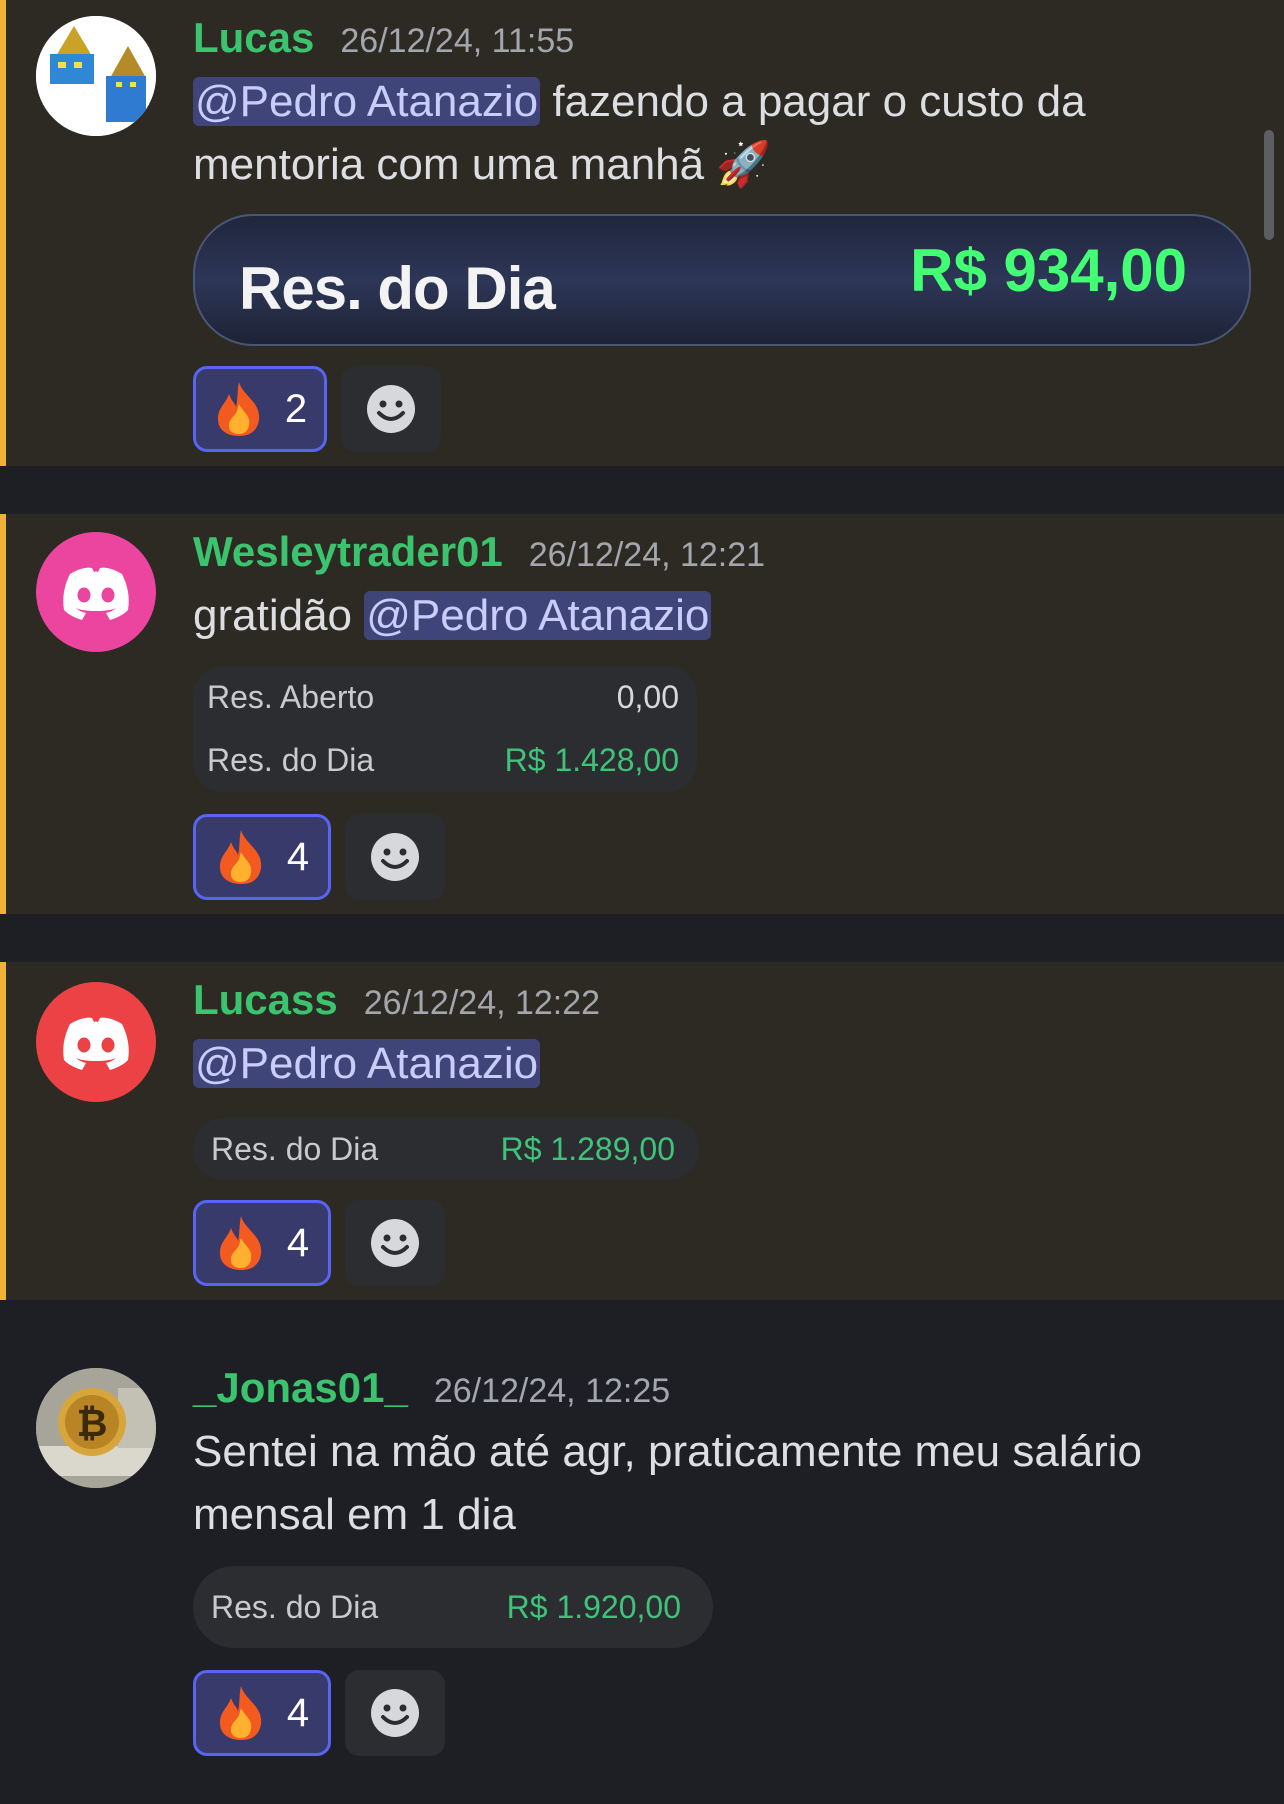  I want to click on avatar-wesleytrader01, so click(96, 592).